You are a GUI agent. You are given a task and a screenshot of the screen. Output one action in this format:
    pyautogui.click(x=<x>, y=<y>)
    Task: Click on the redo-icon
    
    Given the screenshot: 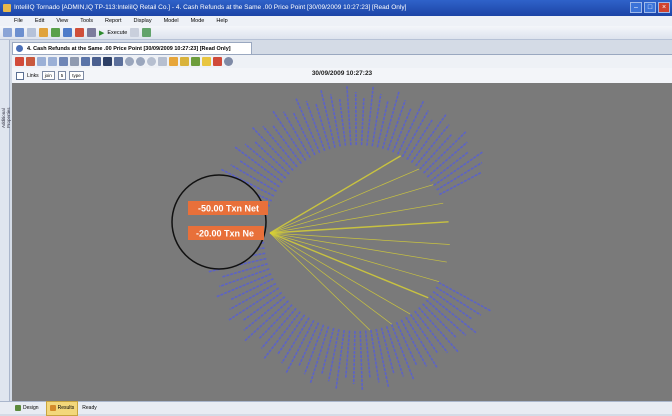 What is the action you would take?
    pyautogui.click(x=52, y=61)
    